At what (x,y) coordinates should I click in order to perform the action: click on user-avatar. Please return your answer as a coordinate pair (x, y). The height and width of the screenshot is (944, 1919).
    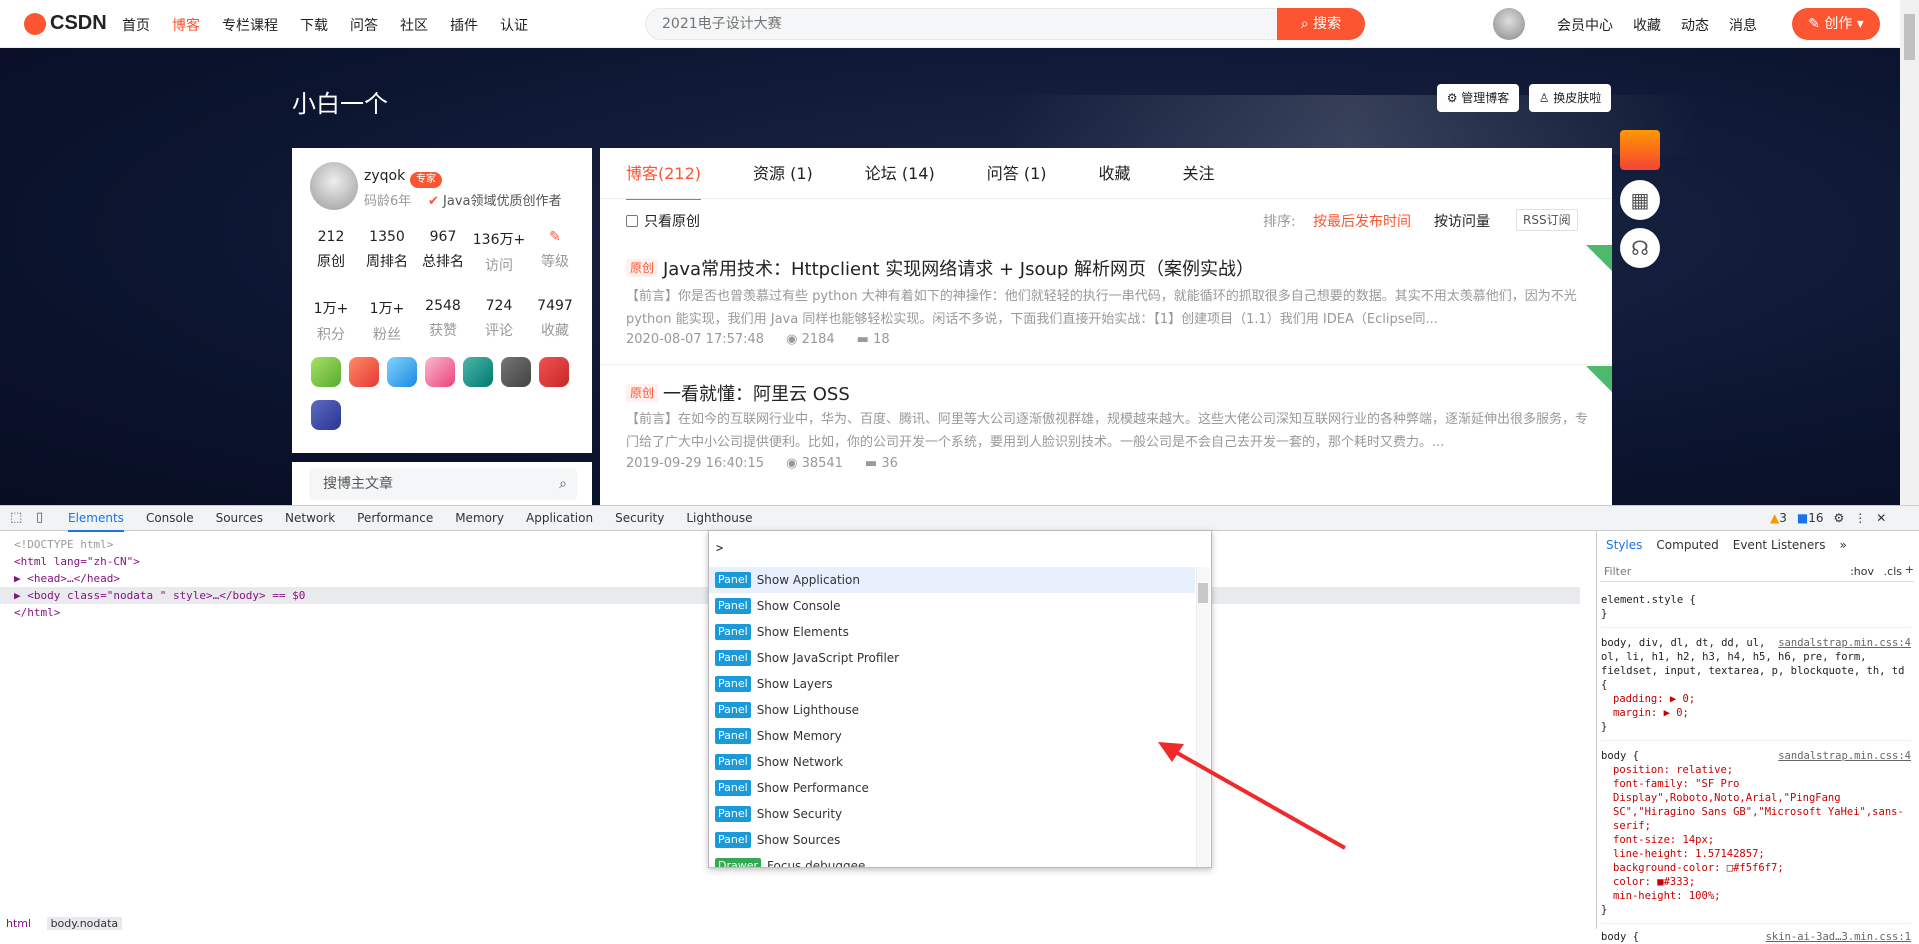
    Looking at the image, I should click on (1509, 24).